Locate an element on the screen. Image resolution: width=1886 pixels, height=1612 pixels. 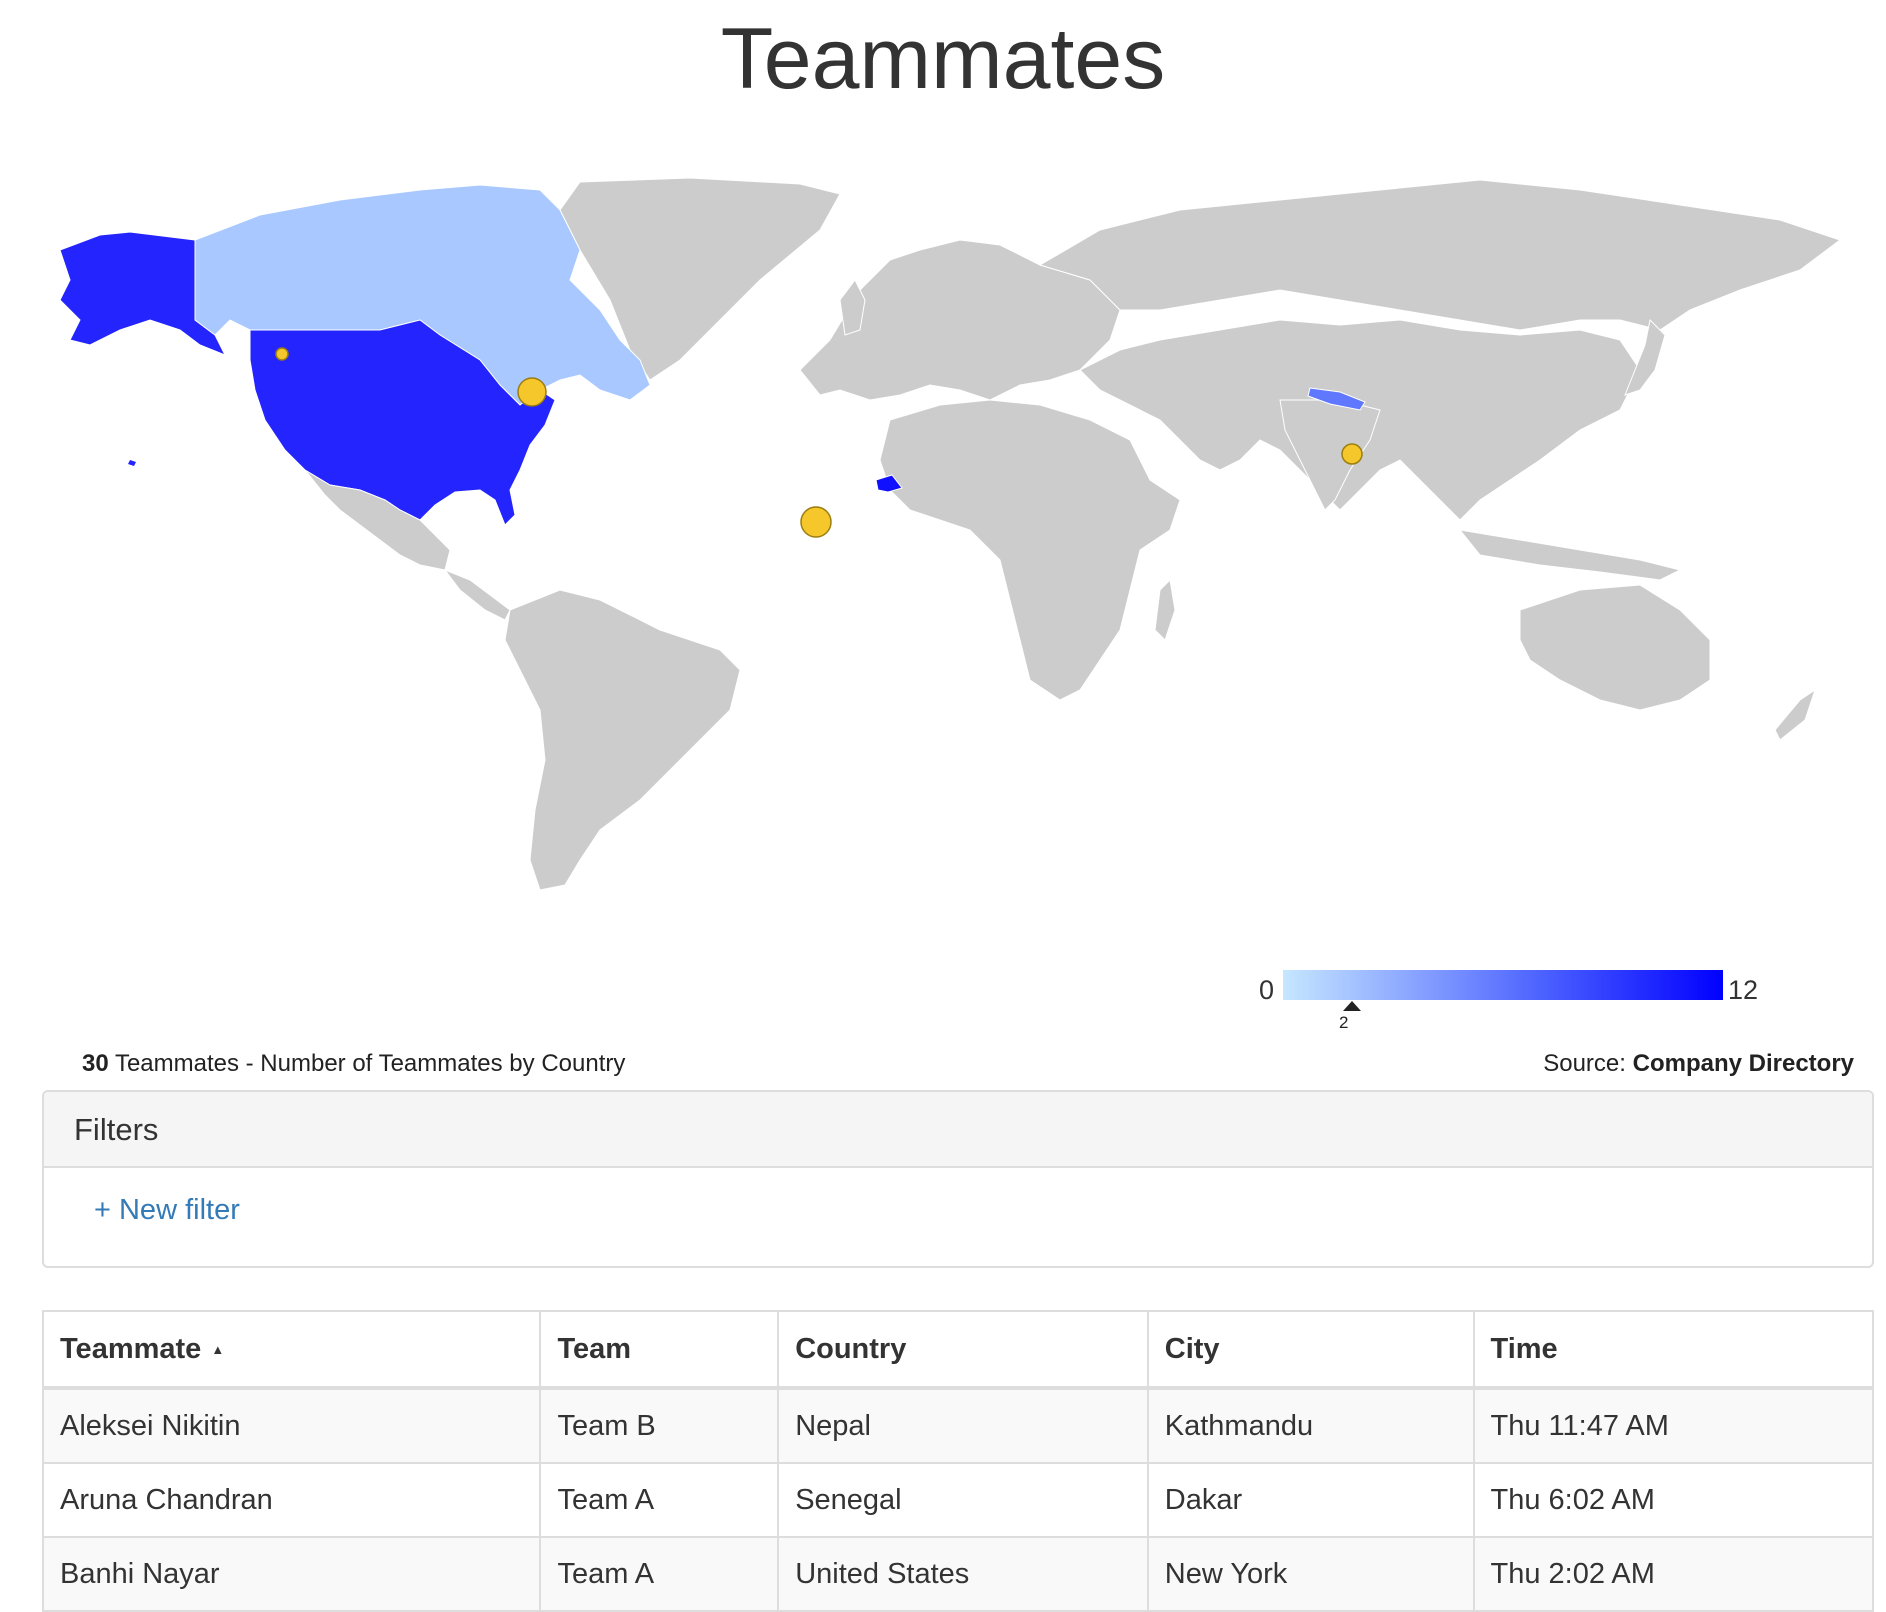
column-header-label: Team is located at coordinates (594, 1348).